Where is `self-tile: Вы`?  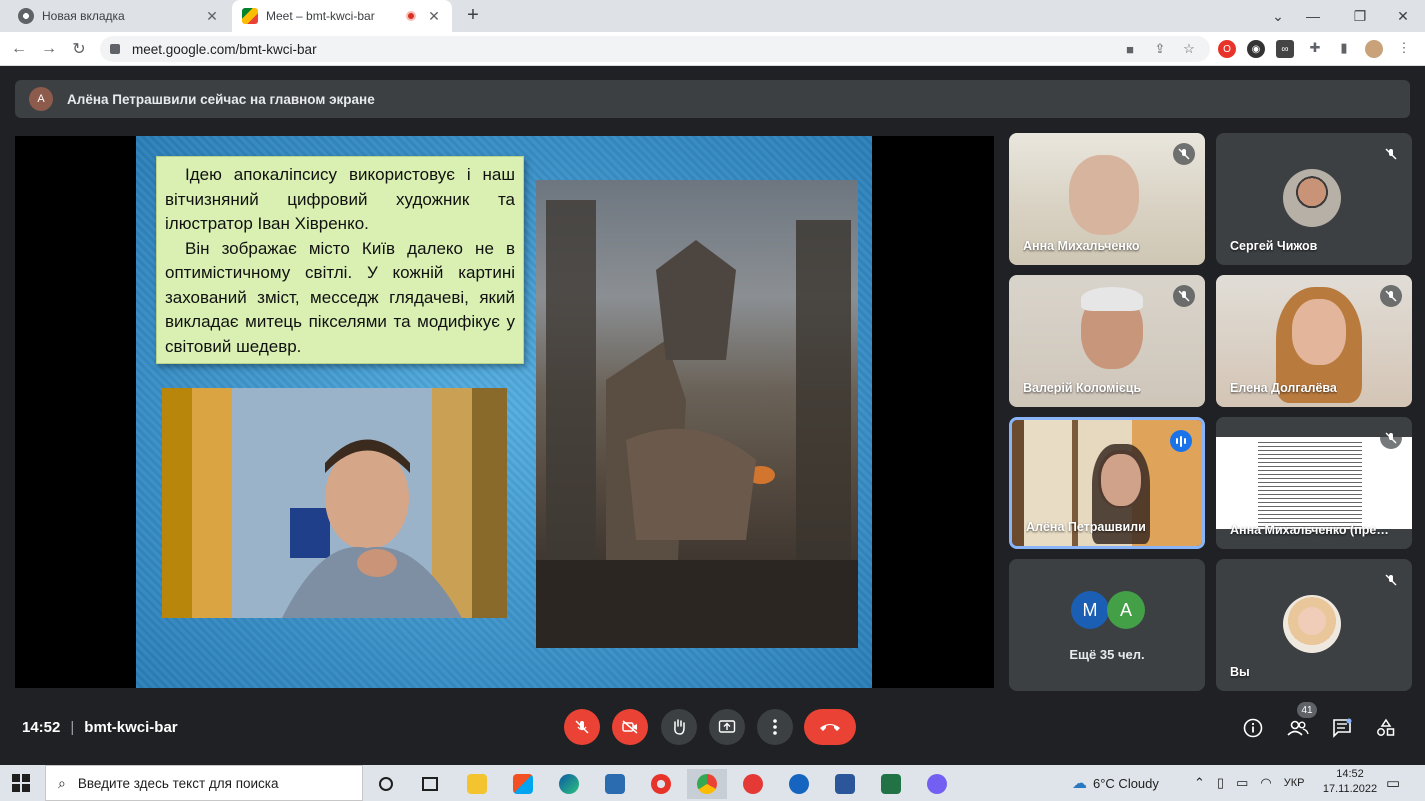
self-tile: Вы is located at coordinates (1314, 625).